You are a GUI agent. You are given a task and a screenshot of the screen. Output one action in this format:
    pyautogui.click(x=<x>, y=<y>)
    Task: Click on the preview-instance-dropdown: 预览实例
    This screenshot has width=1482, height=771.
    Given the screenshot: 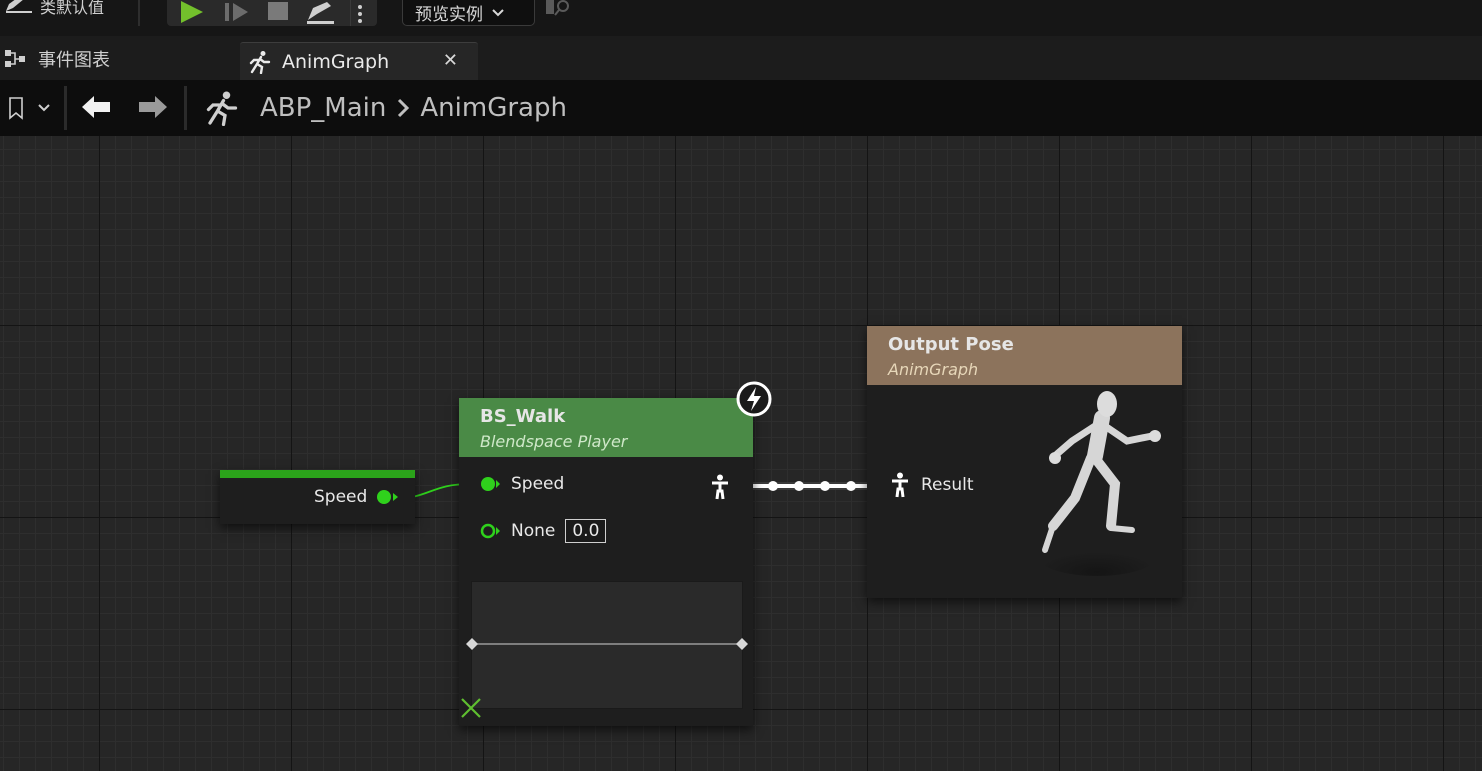 What is the action you would take?
    pyautogui.click(x=468, y=13)
    